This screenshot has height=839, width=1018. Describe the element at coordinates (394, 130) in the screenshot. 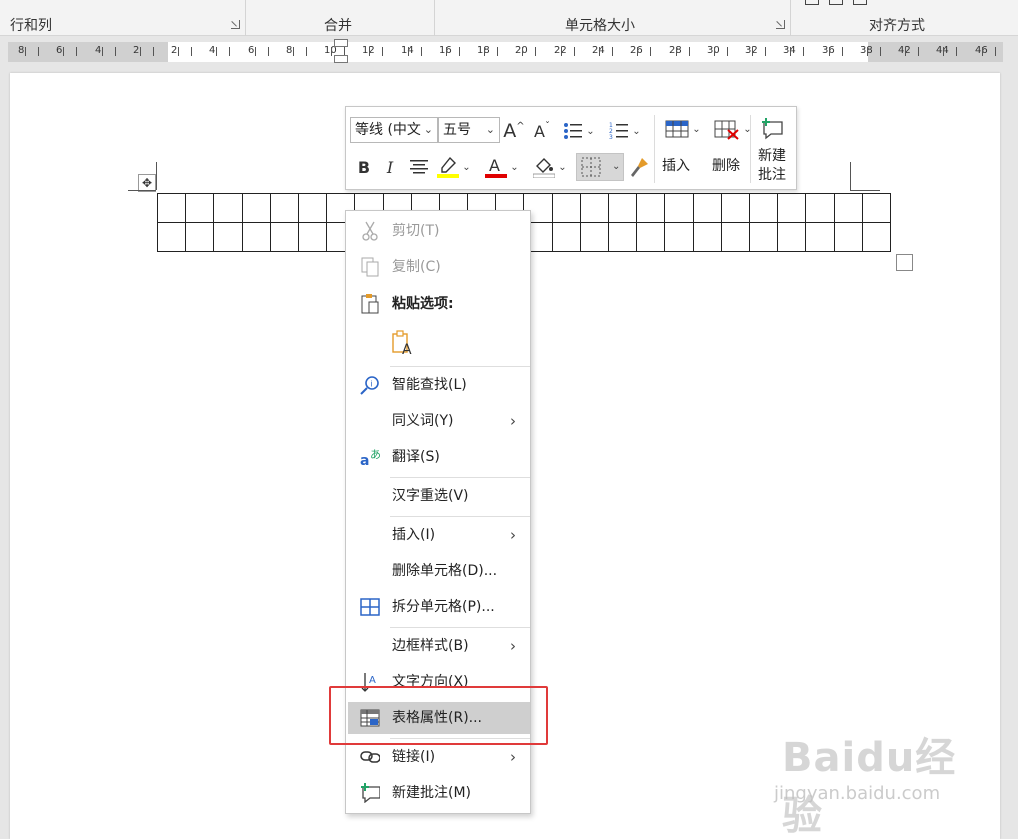

I see `font-name-combo: 等线 (中文 ⌄` at that location.